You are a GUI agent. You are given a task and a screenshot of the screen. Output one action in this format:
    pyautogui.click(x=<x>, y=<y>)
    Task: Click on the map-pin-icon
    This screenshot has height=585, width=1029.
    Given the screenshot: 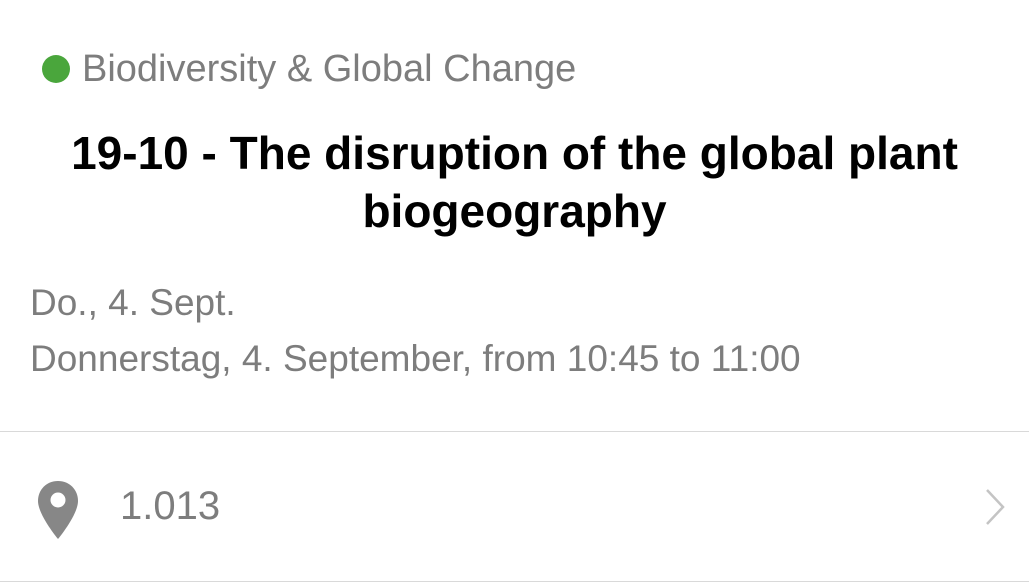 What is the action you would take?
    pyautogui.click(x=58, y=510)
    